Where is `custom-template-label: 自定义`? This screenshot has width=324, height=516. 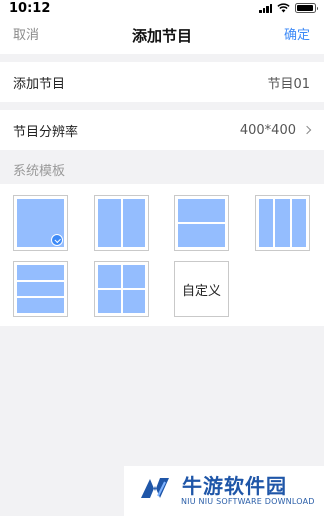
custom-template-label: 自定义 is located at coordinates (201, 291).